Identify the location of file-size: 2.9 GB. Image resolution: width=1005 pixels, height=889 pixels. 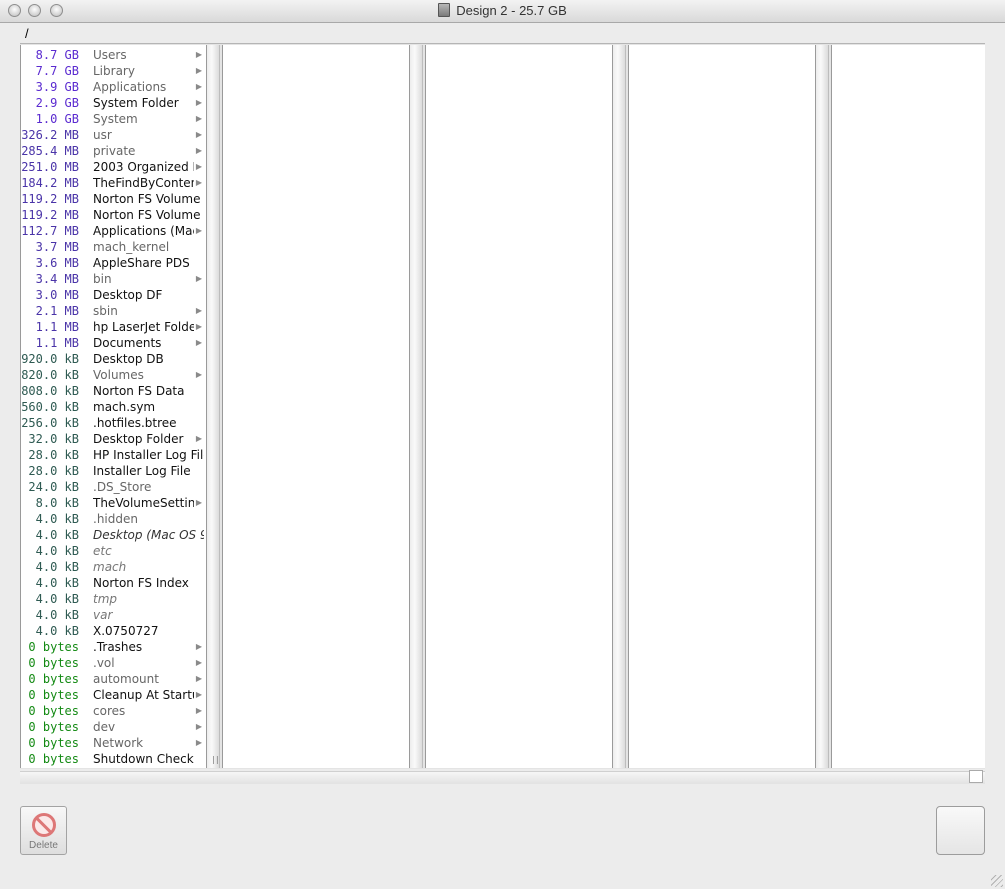
(57, 103).